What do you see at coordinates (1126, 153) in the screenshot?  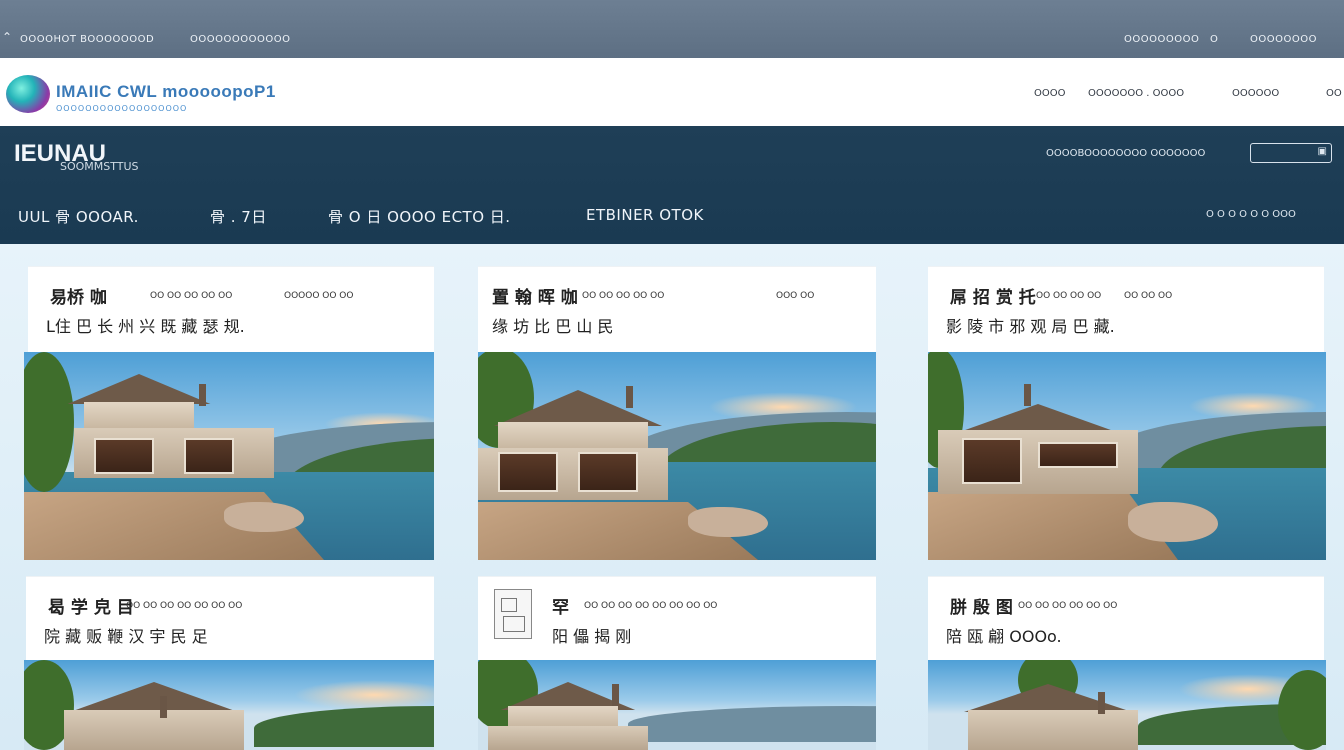 I see `banner-right-text: OOOOBOOOOOOOO OOOOOOO` at bounding box center [1126, 153].